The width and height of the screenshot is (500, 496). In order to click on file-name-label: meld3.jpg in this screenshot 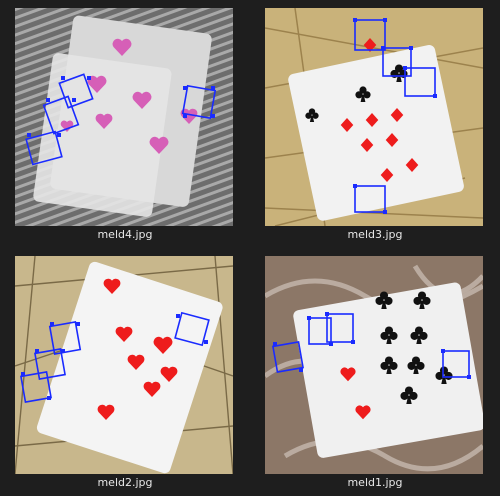, I will do `click(375, 234)`.